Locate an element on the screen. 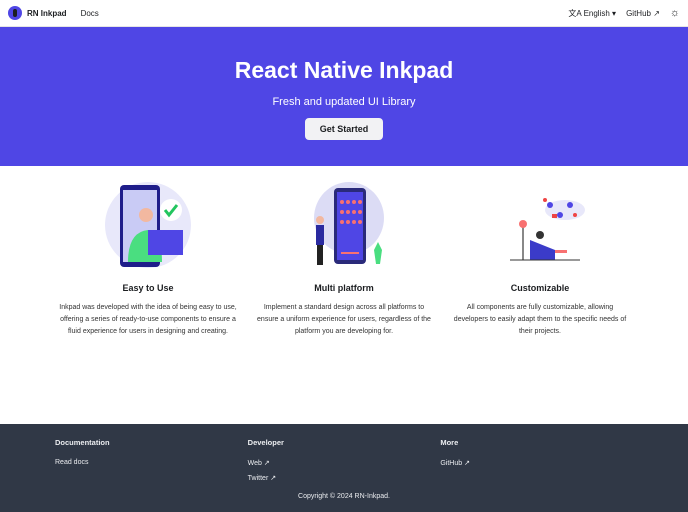  logo-icon is located at coordinates (15, 13).